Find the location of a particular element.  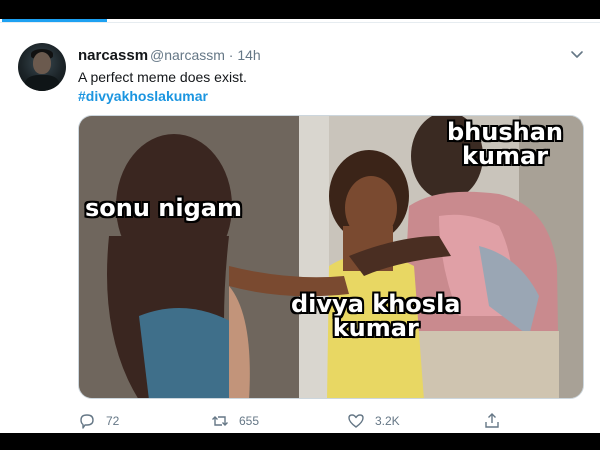

retweet-count: 655 is located at coordinates (249, 421).